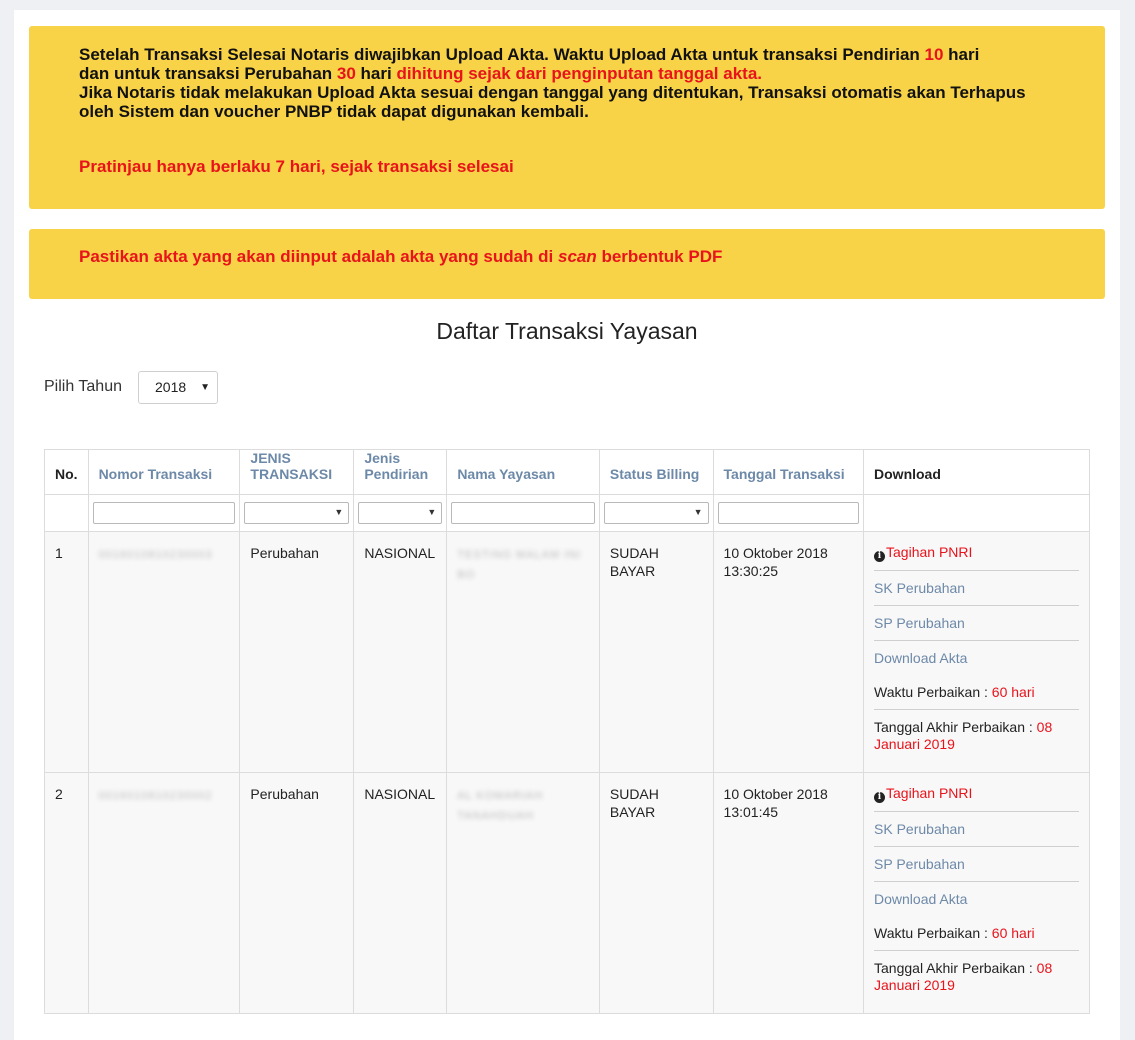 Image resolution: width=1135 pixels, height=1040 pixels. I want to click on col-jenis-transaksi: JENIS TRANSAKSI, so click(297, 472).